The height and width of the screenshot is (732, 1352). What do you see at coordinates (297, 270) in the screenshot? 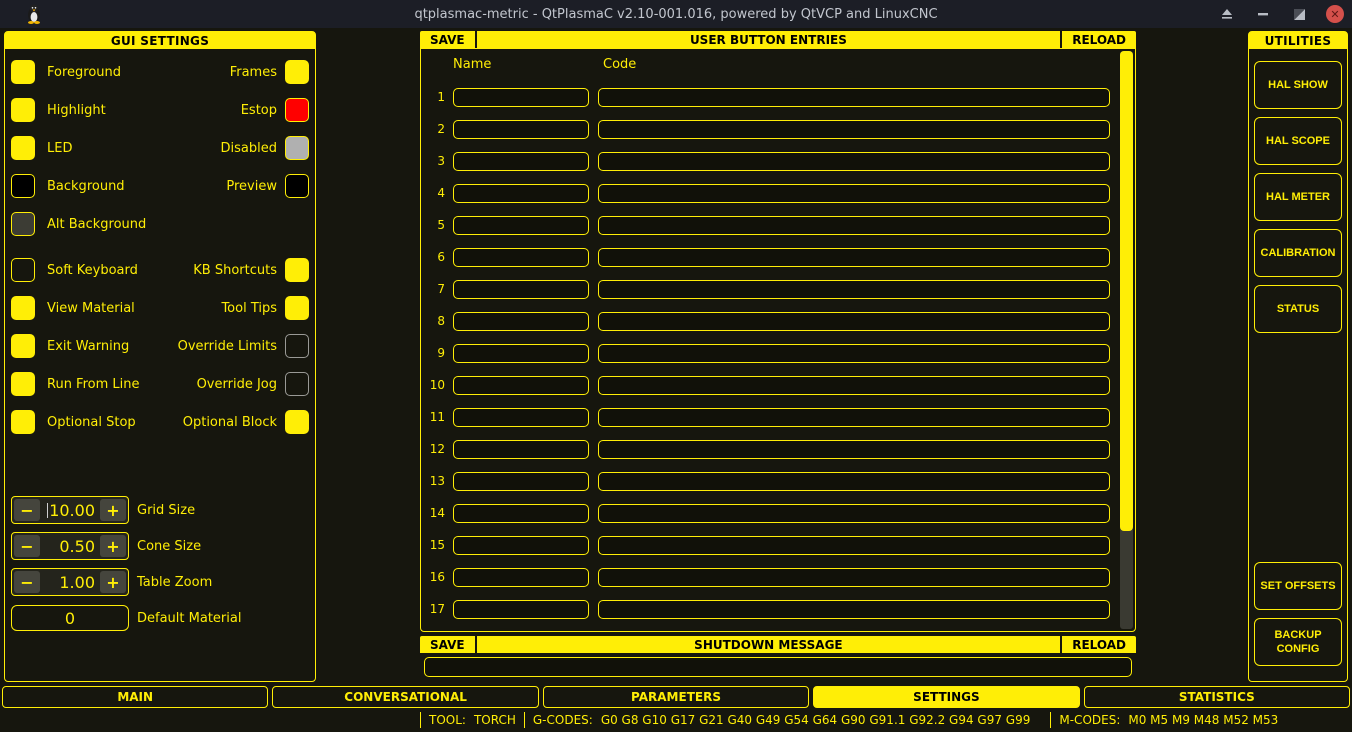
I see `checkbox-kb-shortcuts` at bounding box center [297, 270].